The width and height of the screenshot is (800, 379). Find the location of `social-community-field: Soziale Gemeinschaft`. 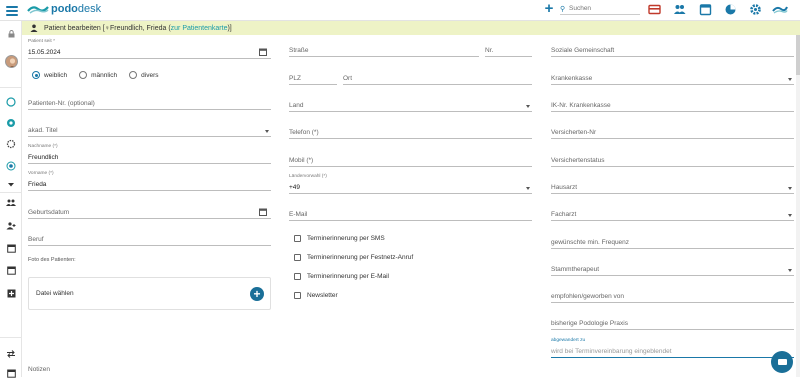

social-community-field: Soziale Gemeinschaft is located at coordinates (672, 51).